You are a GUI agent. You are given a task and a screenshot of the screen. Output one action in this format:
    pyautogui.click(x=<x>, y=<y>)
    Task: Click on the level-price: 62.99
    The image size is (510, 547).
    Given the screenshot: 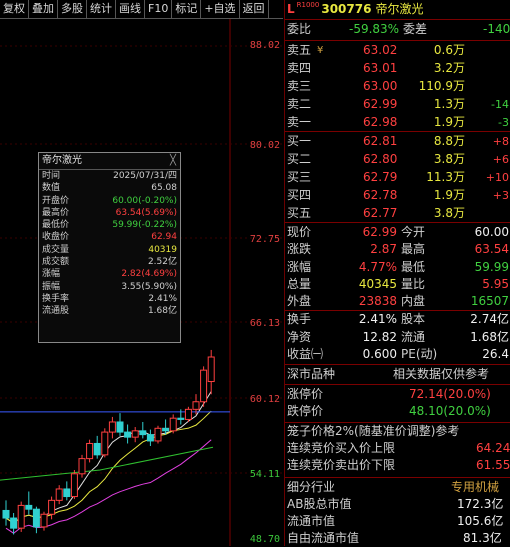 What is the action you would take?
    pyautogui.click(x=380, y=104)
    